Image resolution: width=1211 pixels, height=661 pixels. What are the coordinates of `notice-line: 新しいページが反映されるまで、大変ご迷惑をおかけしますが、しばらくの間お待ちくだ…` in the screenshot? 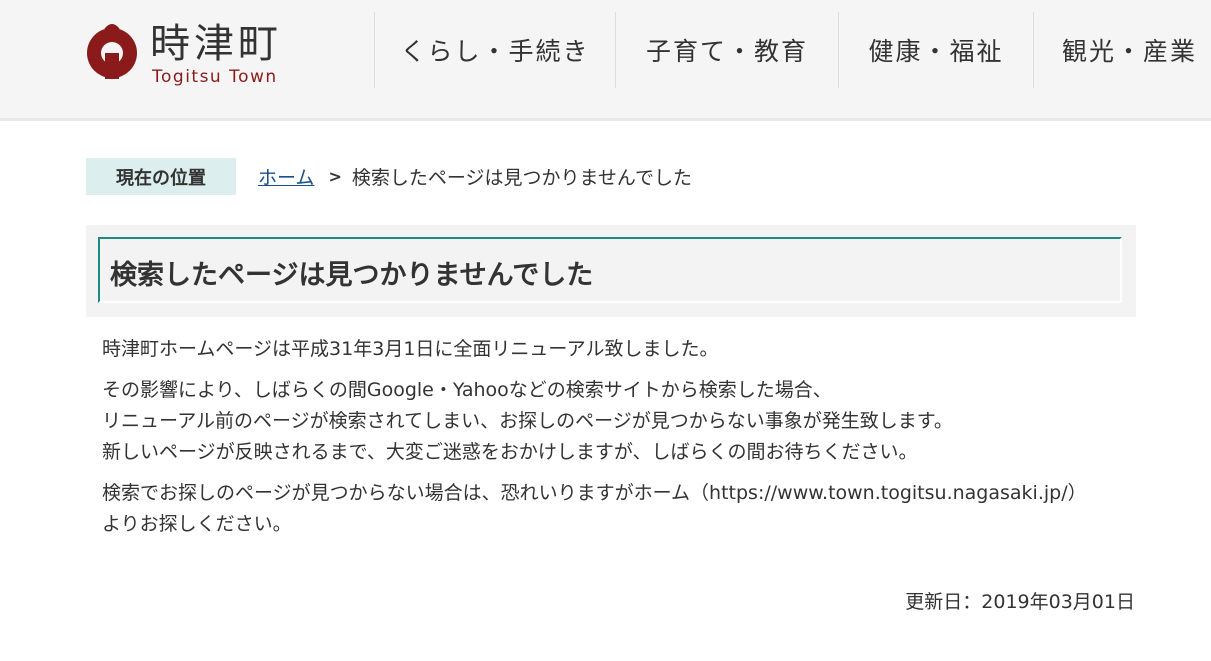 It's located at (510, 452).